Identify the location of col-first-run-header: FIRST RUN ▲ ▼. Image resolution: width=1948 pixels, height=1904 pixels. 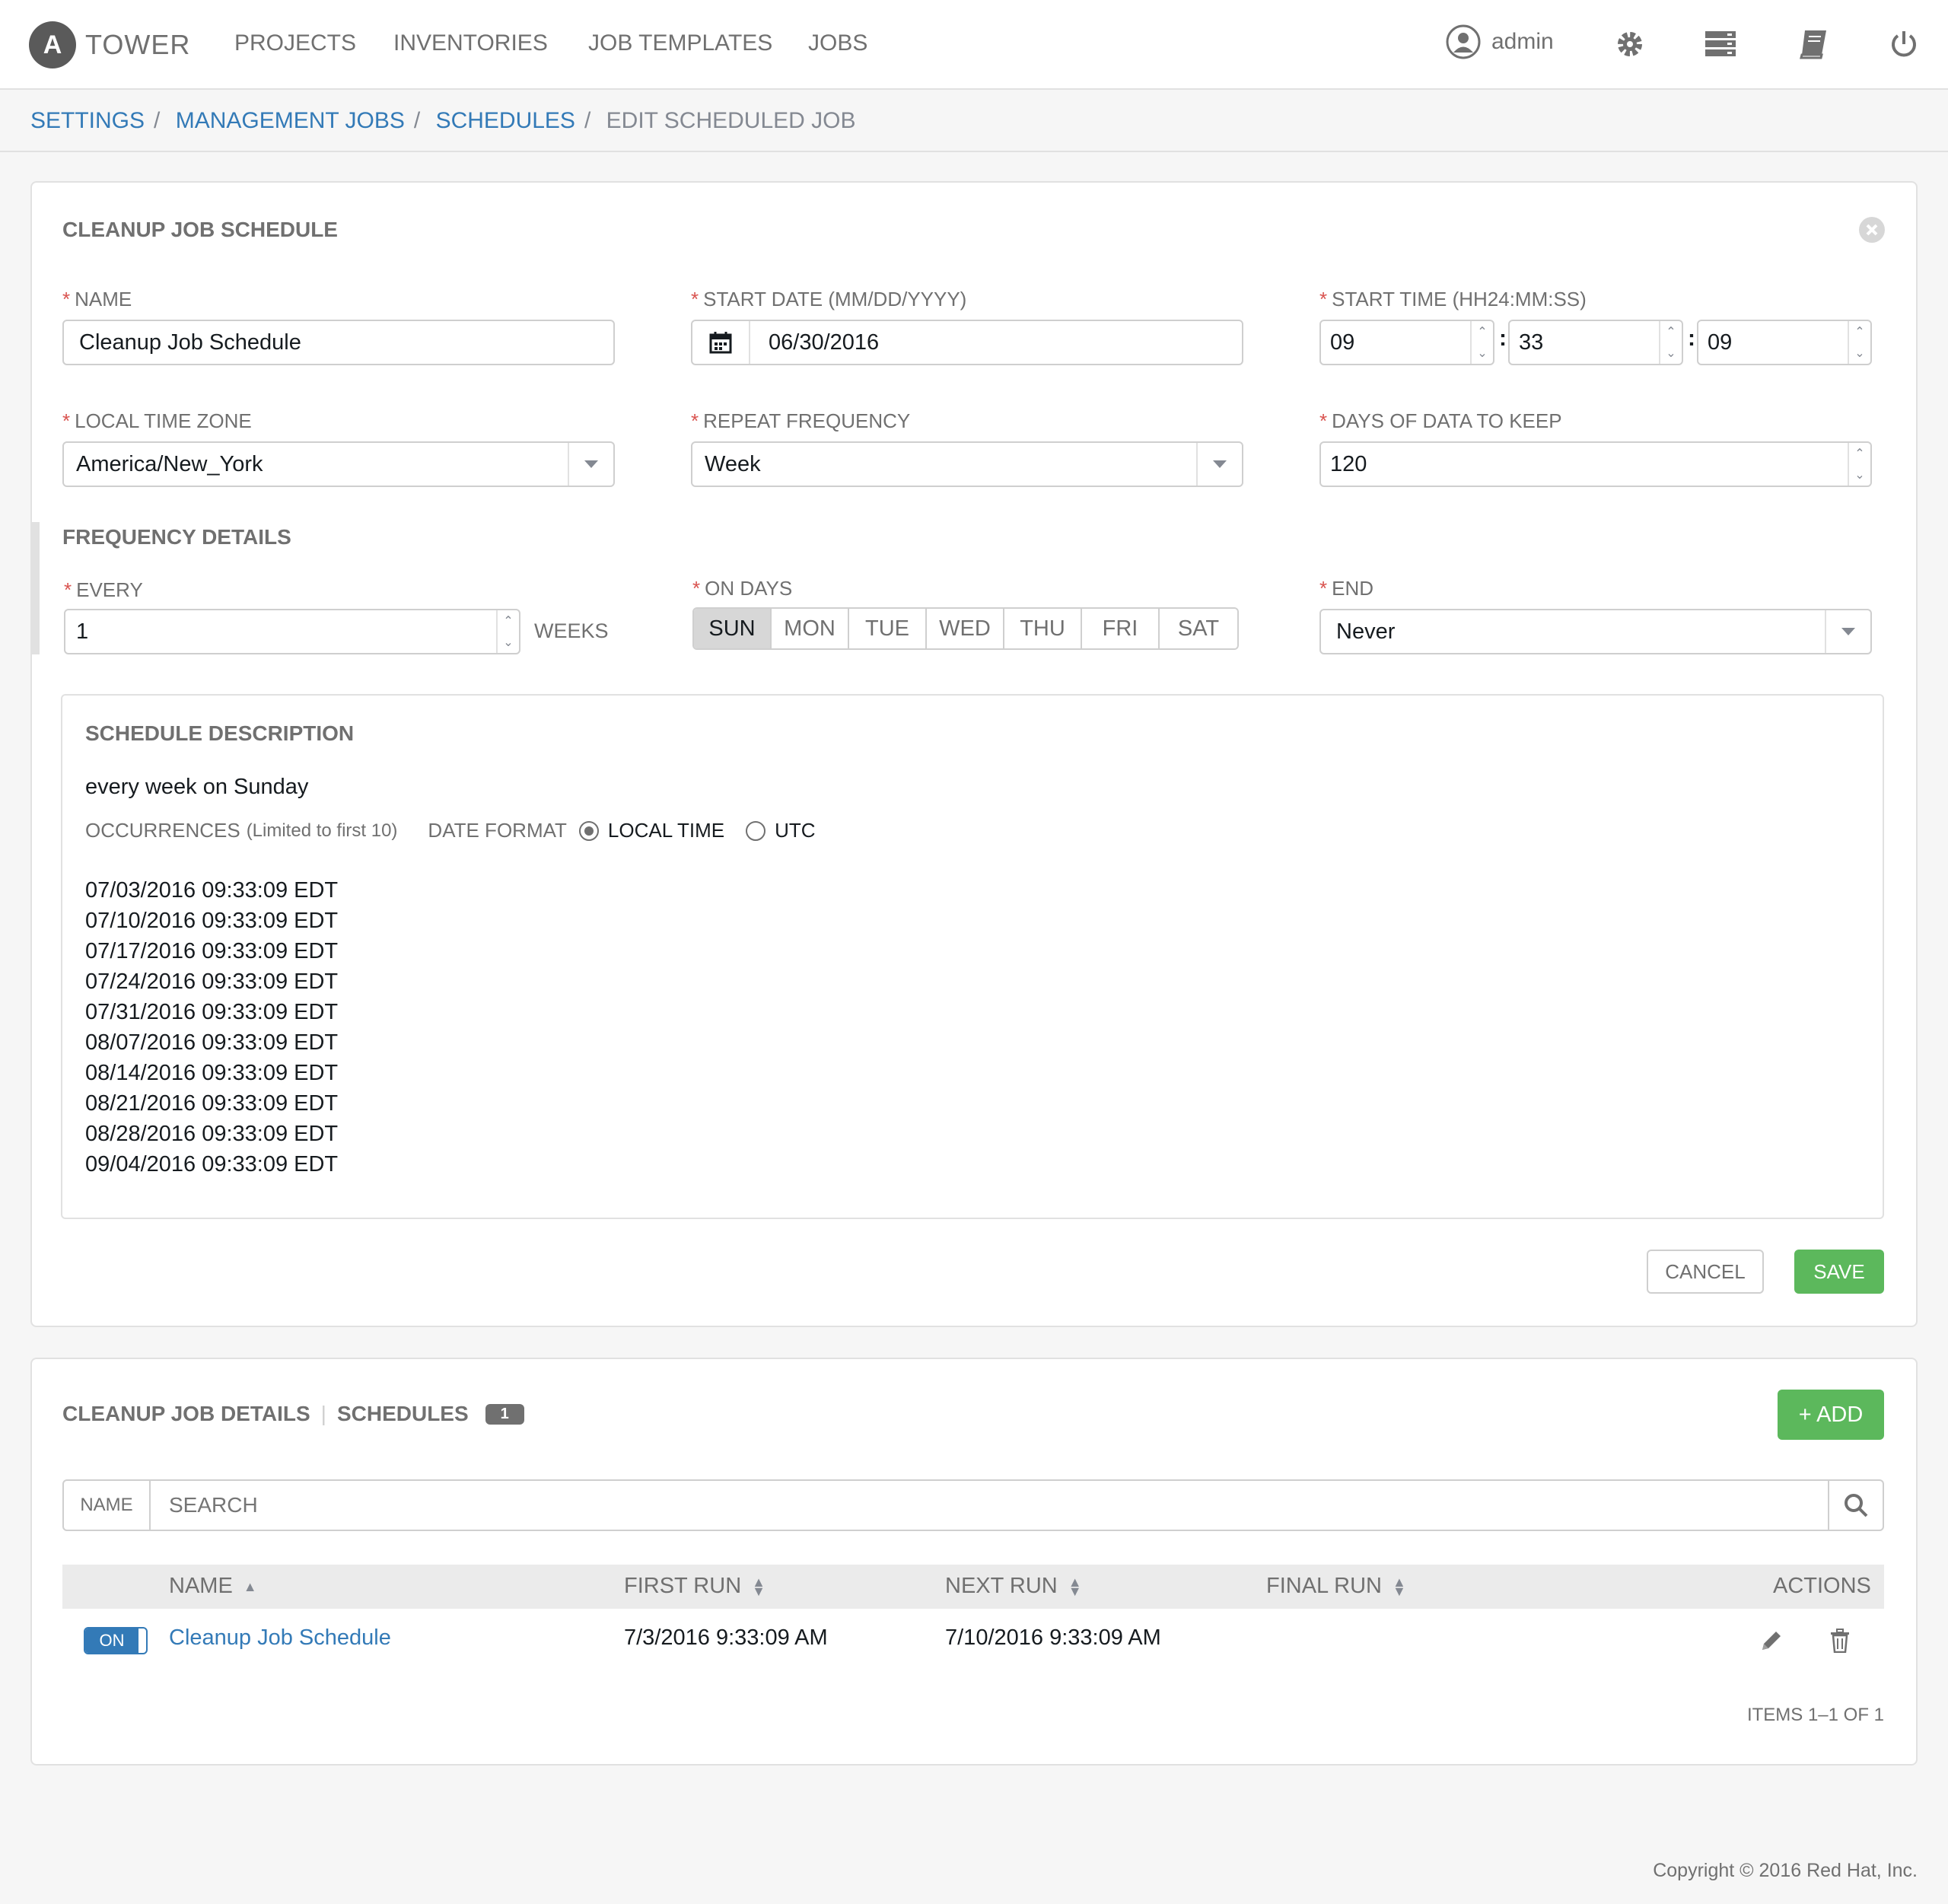
(695, 1587).